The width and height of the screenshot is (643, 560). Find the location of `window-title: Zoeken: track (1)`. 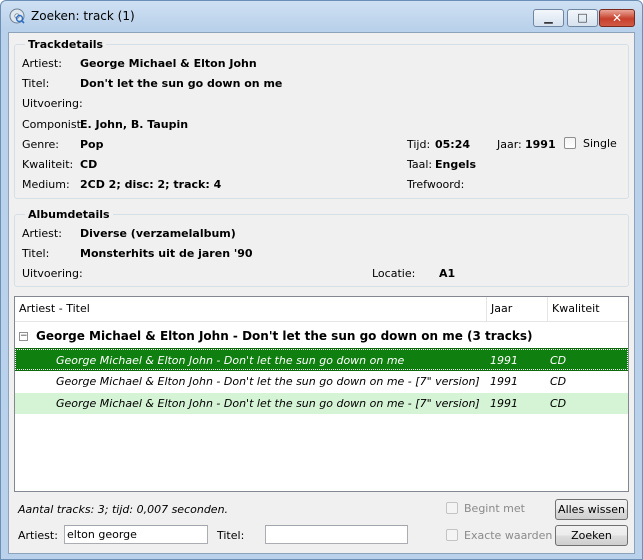

window-title: Zoeken: track (1) is located at coordinates (83, 16).